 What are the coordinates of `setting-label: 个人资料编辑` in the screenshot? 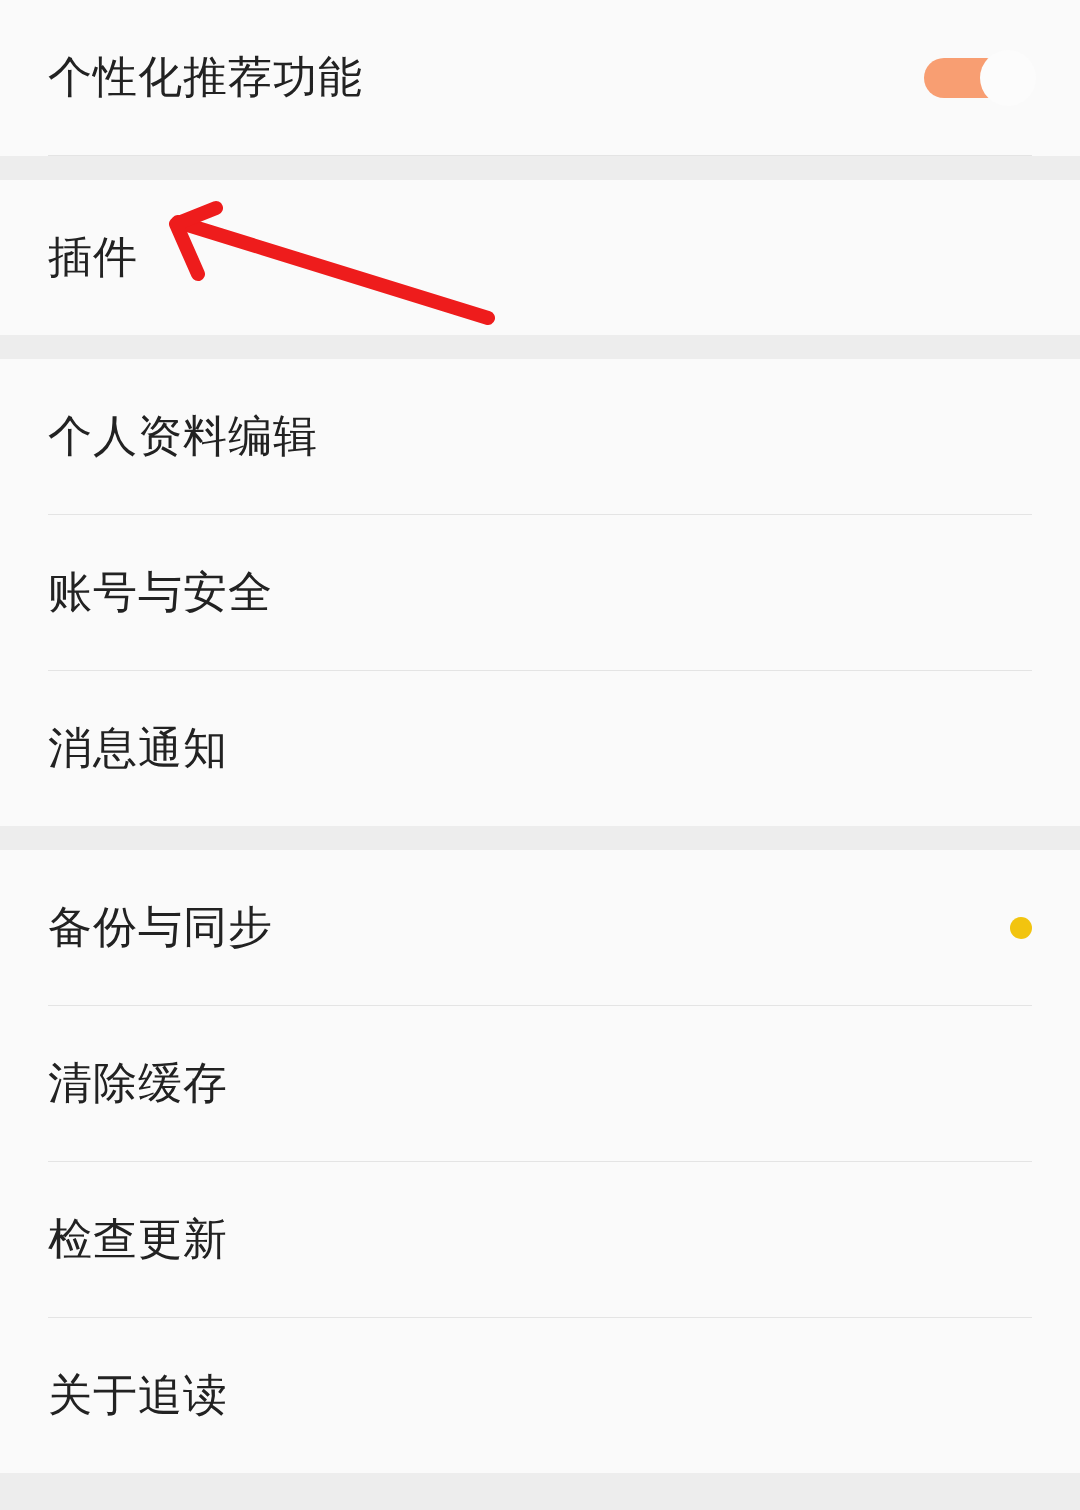 It's located at (183, 436).